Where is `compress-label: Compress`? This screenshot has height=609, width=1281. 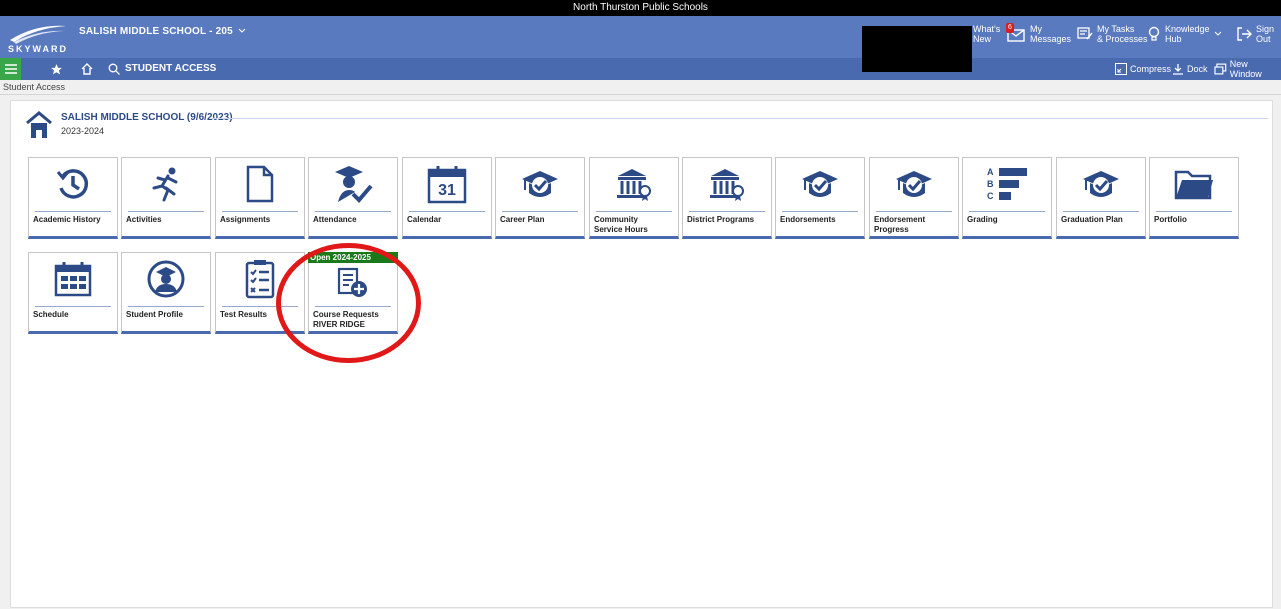 compress-label: Compress is located at coordinates (1151, 69).